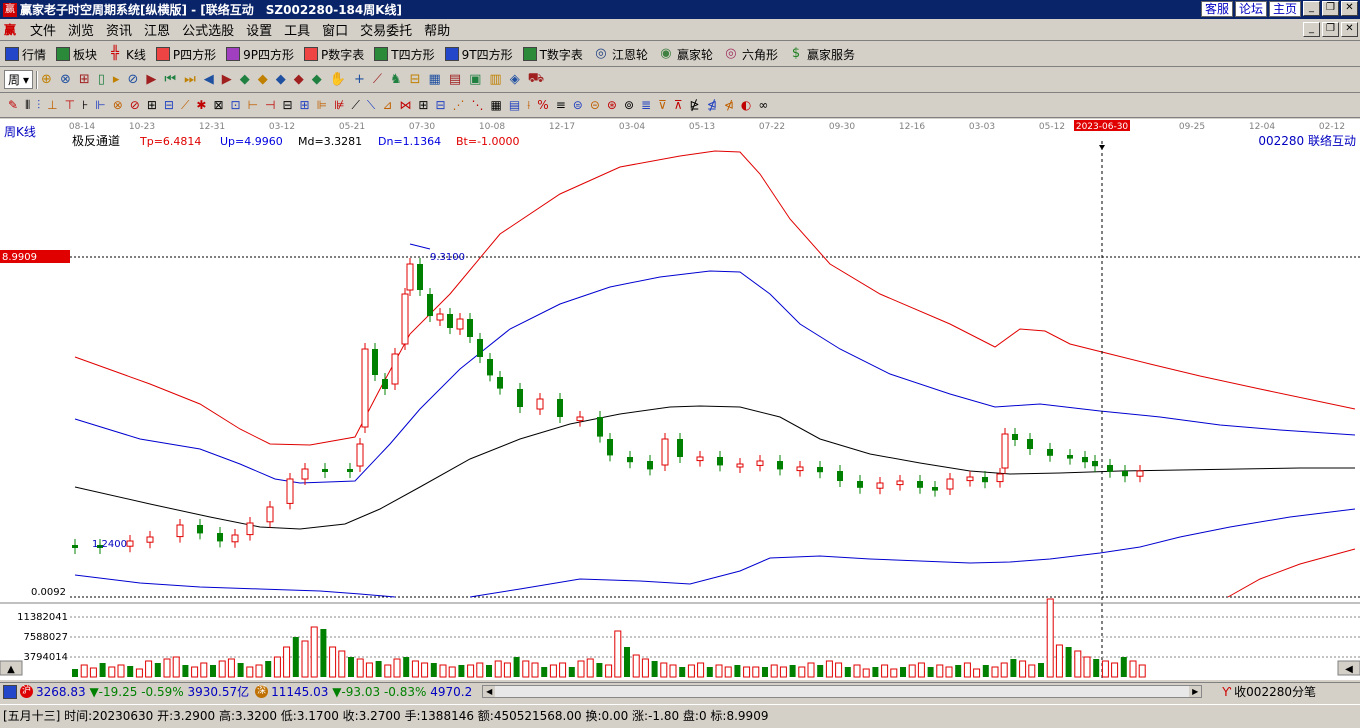  I want to click on drawing-tool-icon: ▤, so click(514, 105).